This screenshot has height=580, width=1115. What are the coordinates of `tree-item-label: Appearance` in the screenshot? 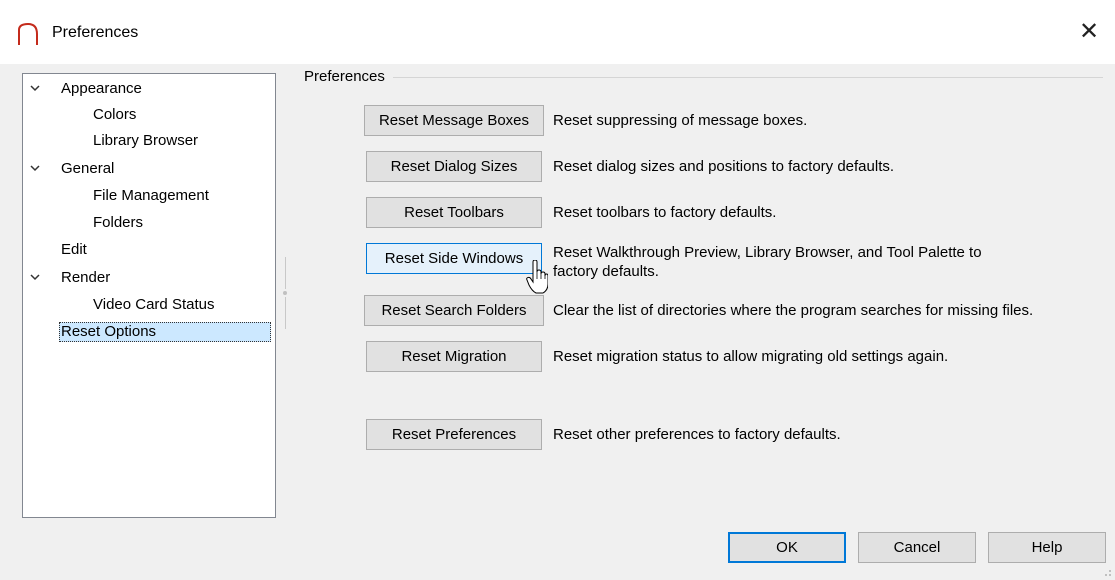 It's located at (101, 88).